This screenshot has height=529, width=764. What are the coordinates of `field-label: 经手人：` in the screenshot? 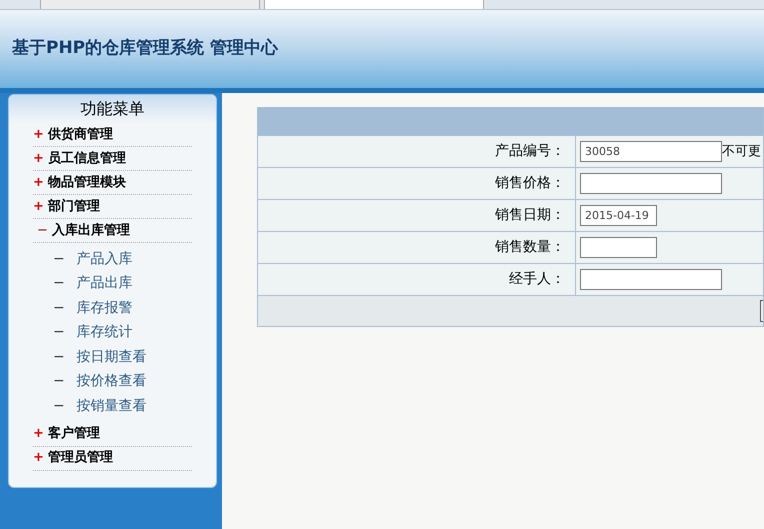 It's located at (537, 279).